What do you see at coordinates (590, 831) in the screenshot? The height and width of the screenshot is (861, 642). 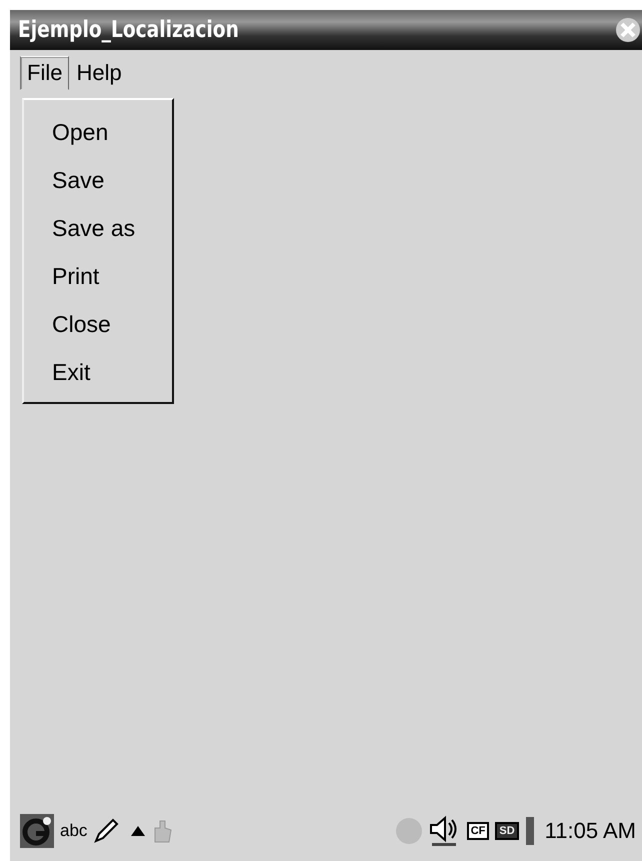 I see `clock: 11:05 AM` at bounding box center [590, 831].